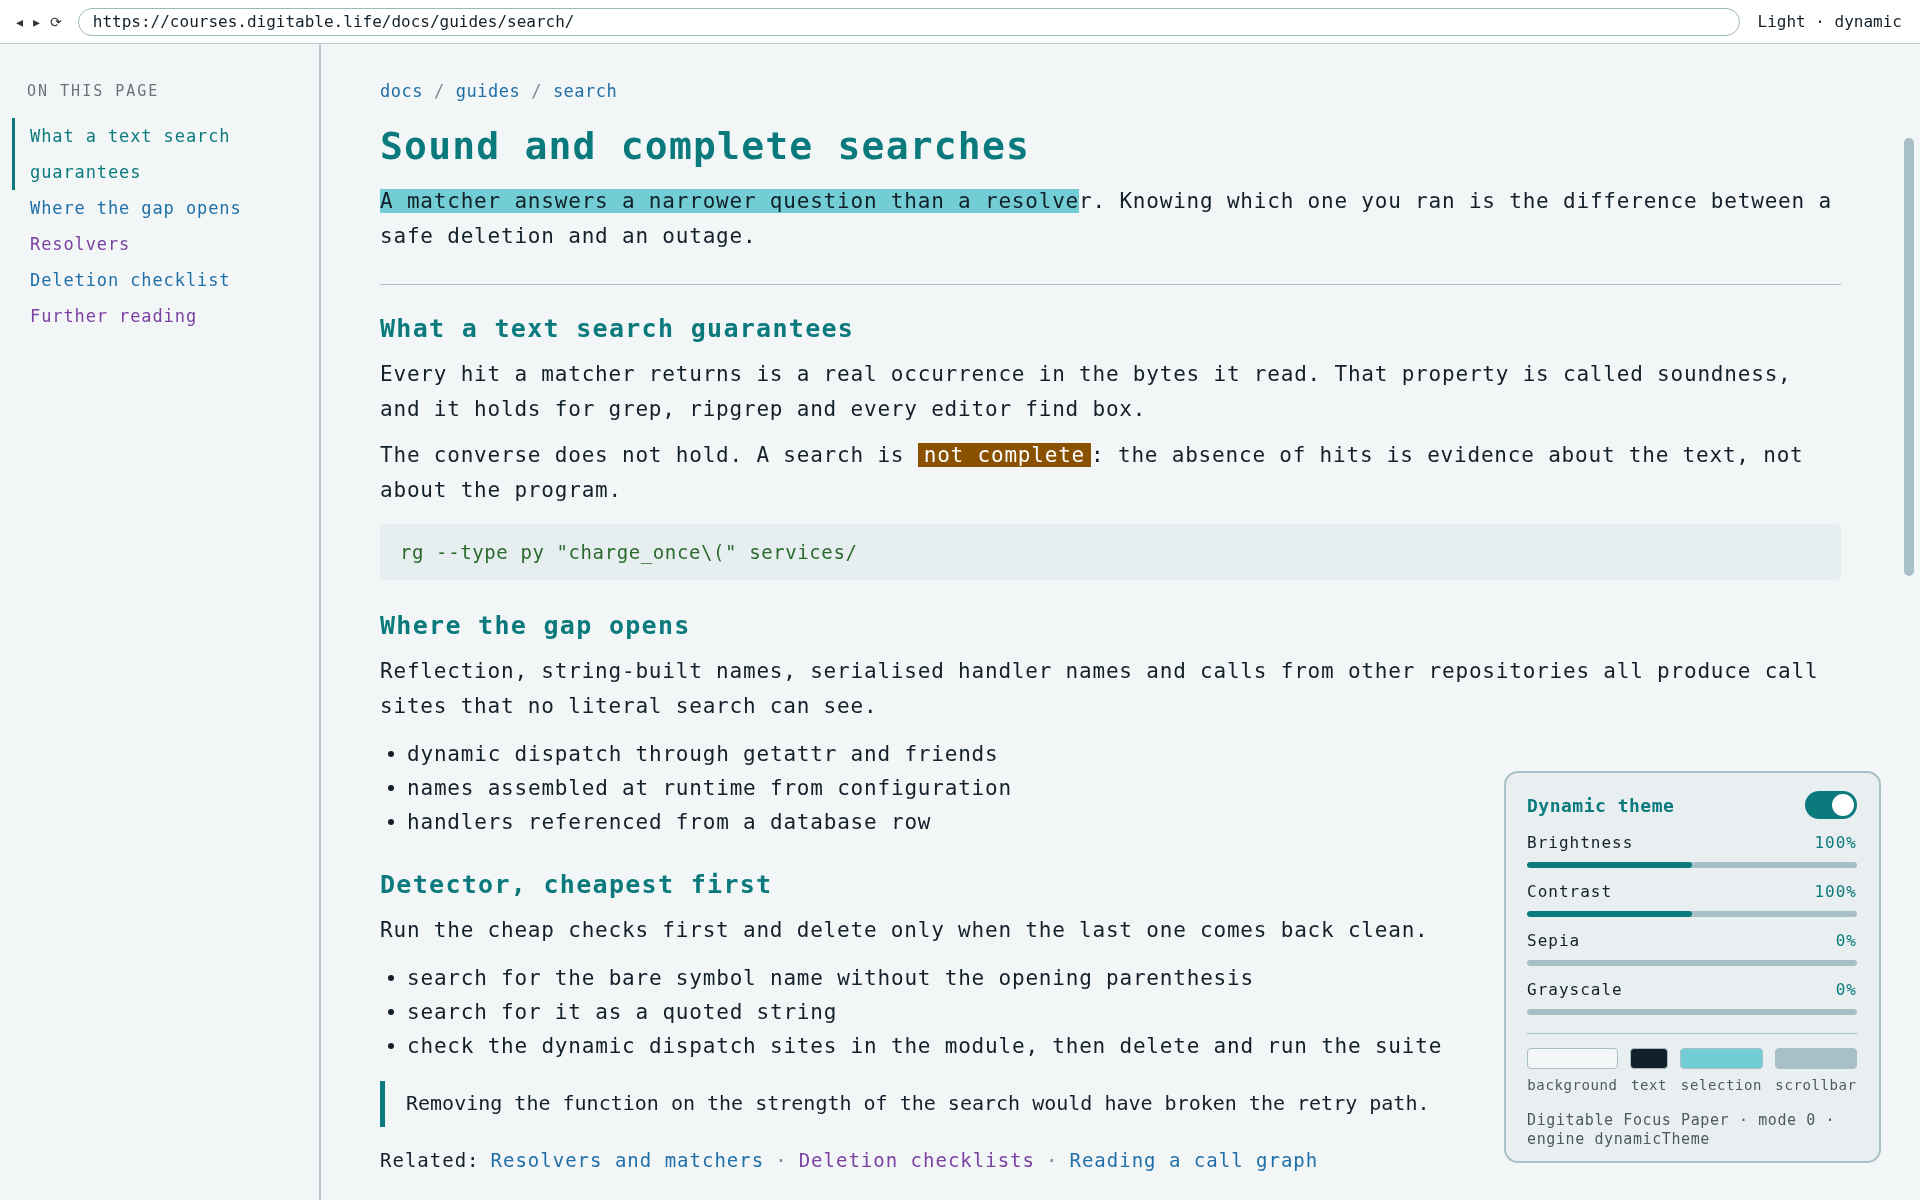 The width and height of the screenshot is (1920, 1200). What do you see at coordinates (1580, 842) in the screenshot?
I see `slider-label: Brightness` at bounding box center [1580, 842].